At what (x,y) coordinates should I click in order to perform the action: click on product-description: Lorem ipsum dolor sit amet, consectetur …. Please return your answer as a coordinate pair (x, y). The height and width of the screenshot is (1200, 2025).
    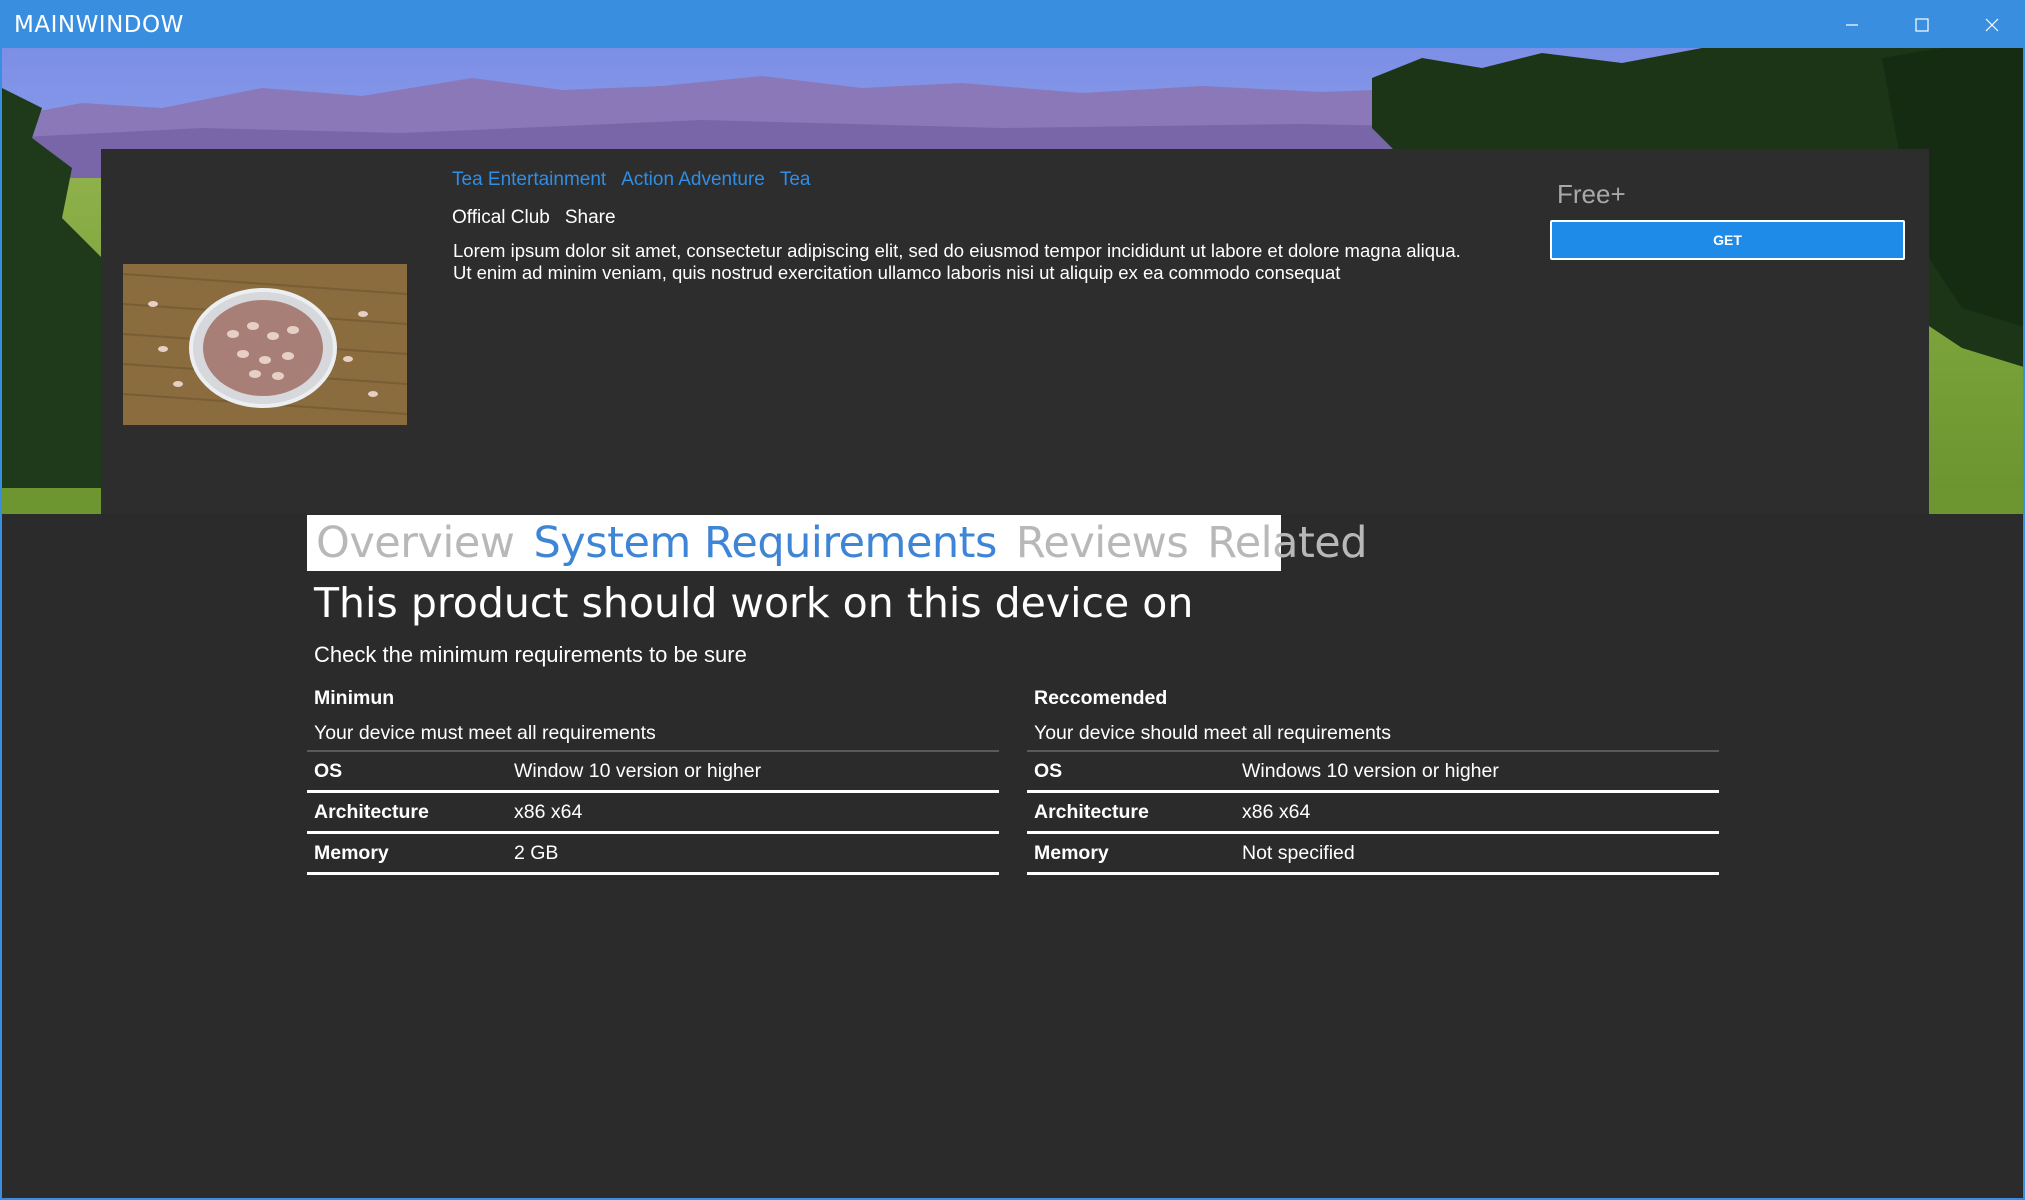
    Looking at the image, I should click on (957, 261).